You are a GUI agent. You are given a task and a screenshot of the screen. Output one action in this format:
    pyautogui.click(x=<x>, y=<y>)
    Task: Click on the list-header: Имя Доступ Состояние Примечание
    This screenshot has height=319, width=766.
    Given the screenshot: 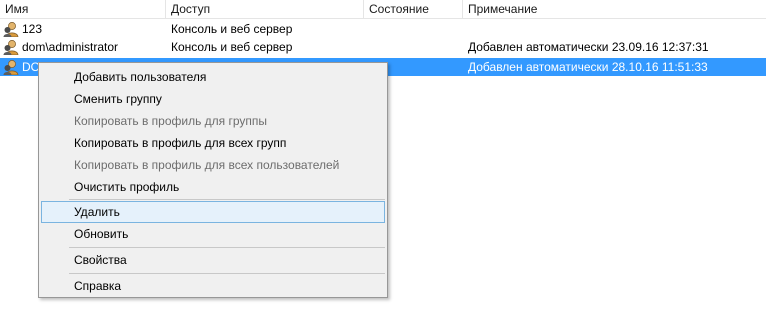 What is the action you would take?
    pyautogui.click(x=383, y=9)
    